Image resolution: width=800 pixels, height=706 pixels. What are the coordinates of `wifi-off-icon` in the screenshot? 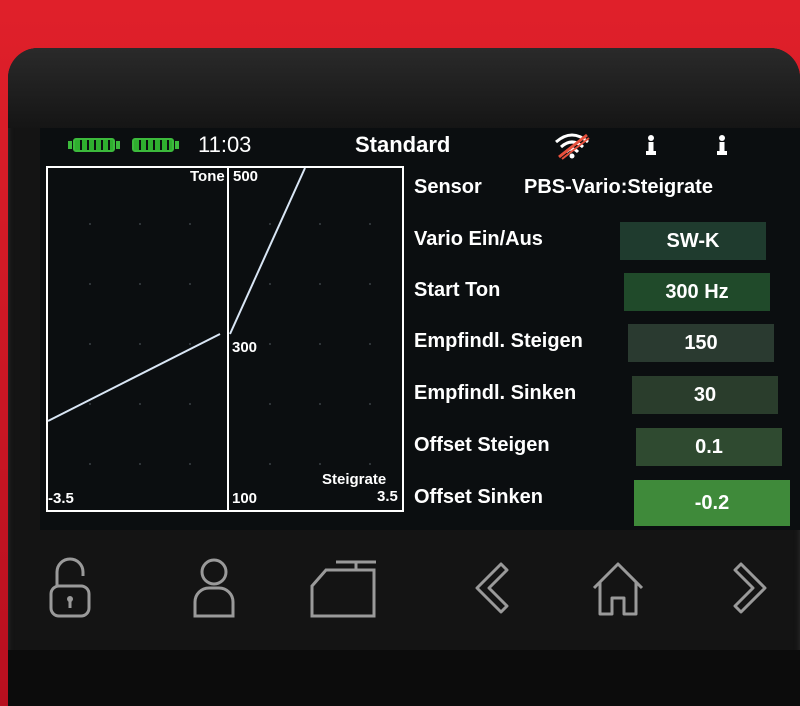 It's located at (572, 146).